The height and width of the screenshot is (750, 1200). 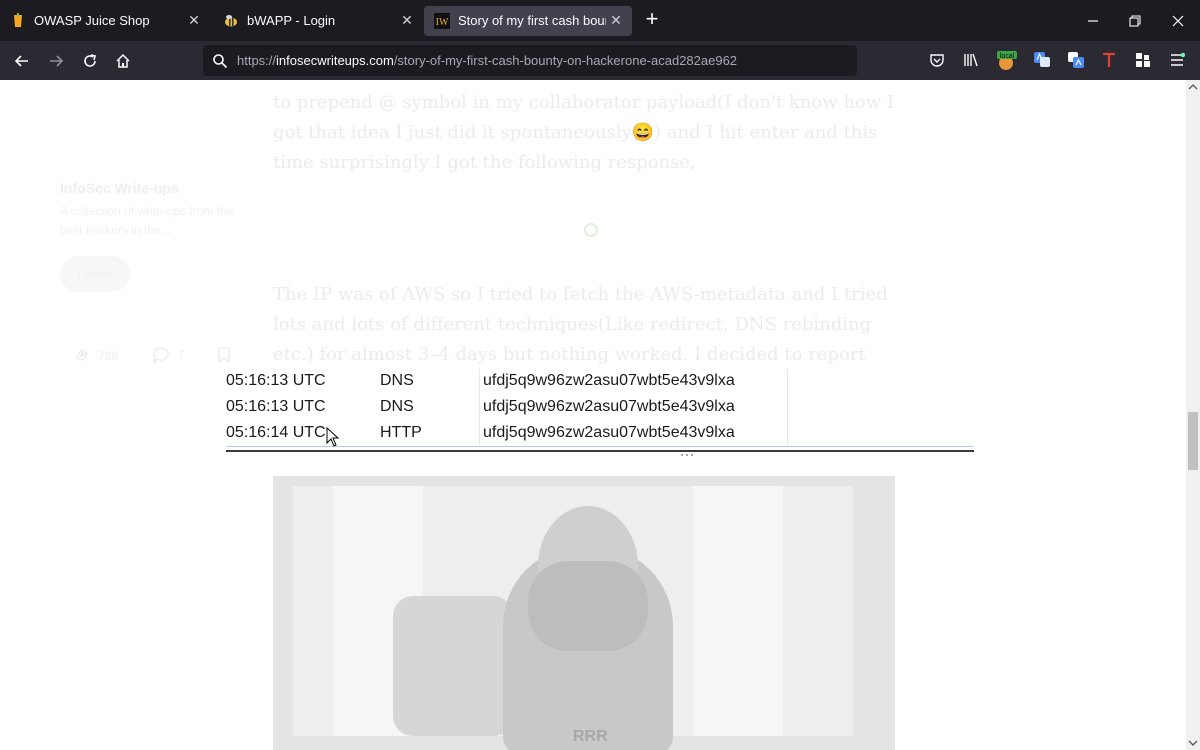 I want to click on forward-arrow-icon, so click(x=57, y=61).